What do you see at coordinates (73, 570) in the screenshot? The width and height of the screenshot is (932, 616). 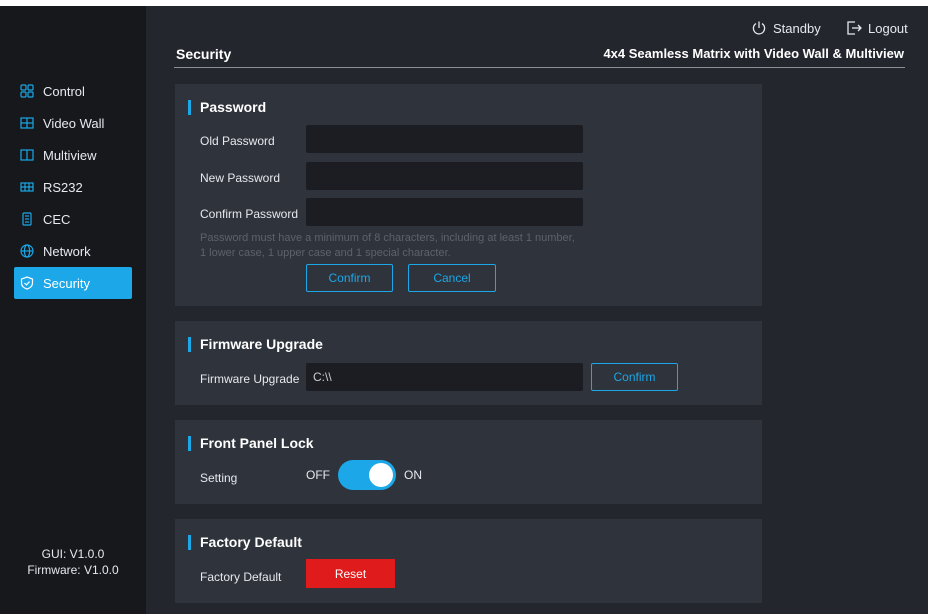 I see `firmware-version: Firmware: V1.0.0` at bounding box center [73, 570].